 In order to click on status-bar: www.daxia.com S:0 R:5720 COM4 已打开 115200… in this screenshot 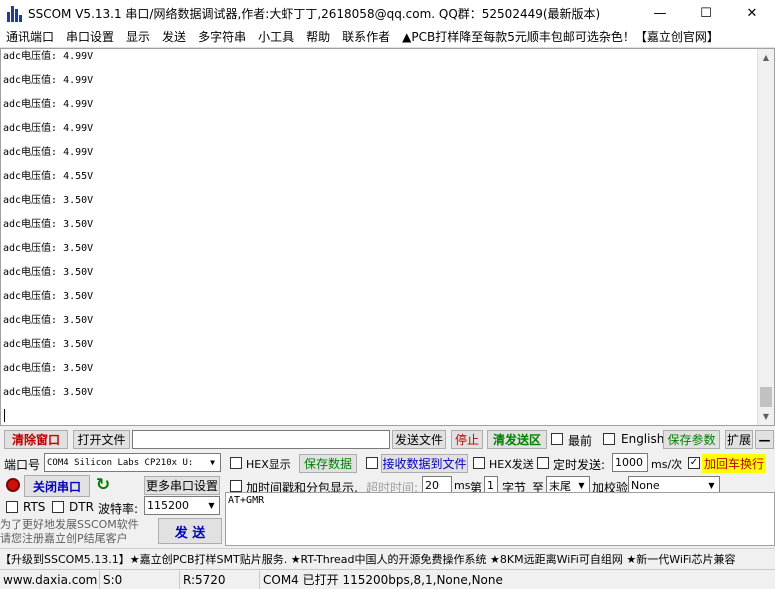, I will do `click(387, 579)`.